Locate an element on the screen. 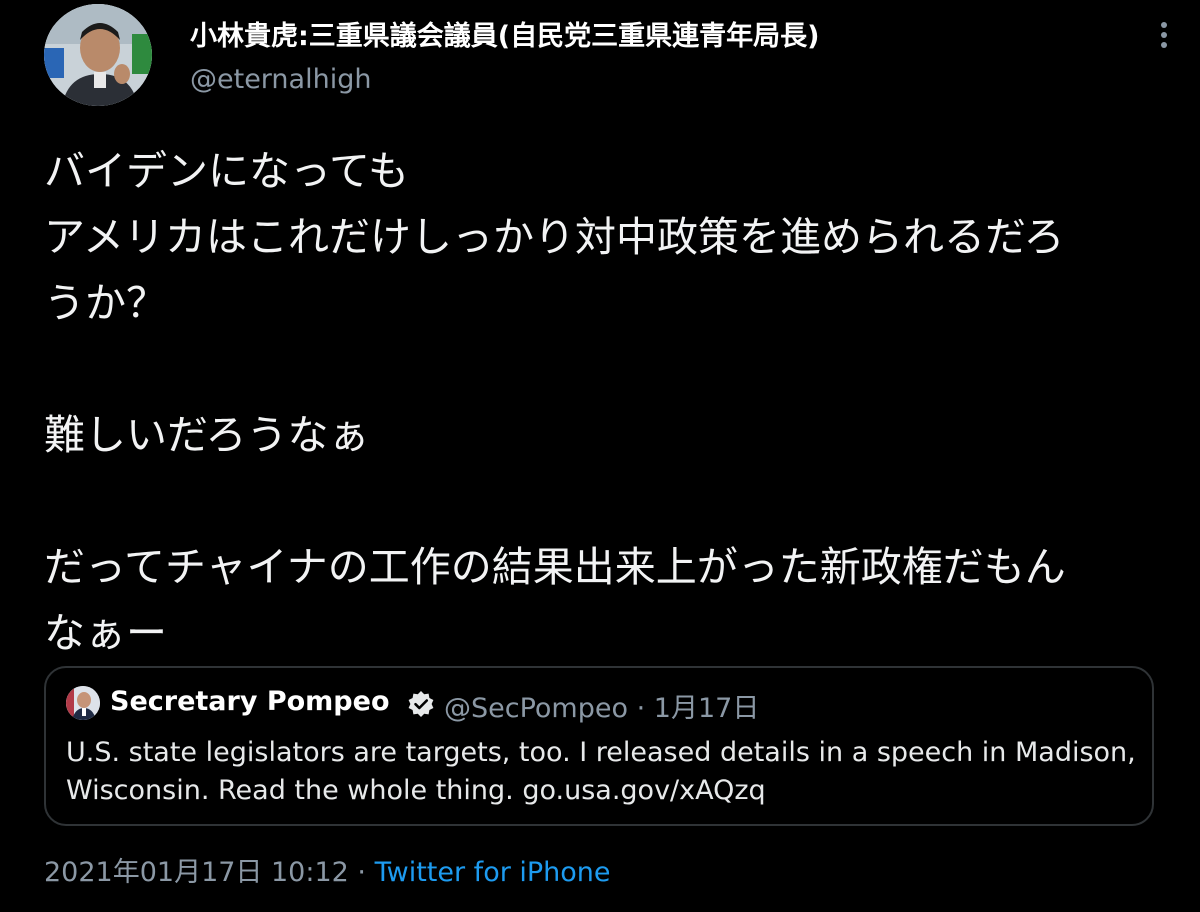 This screenshot has width=1200, height=912. author-display-name: 小林貴虎:三重県議会議員(自民党三重県連青年局長) is located at coordinates (504, 33).